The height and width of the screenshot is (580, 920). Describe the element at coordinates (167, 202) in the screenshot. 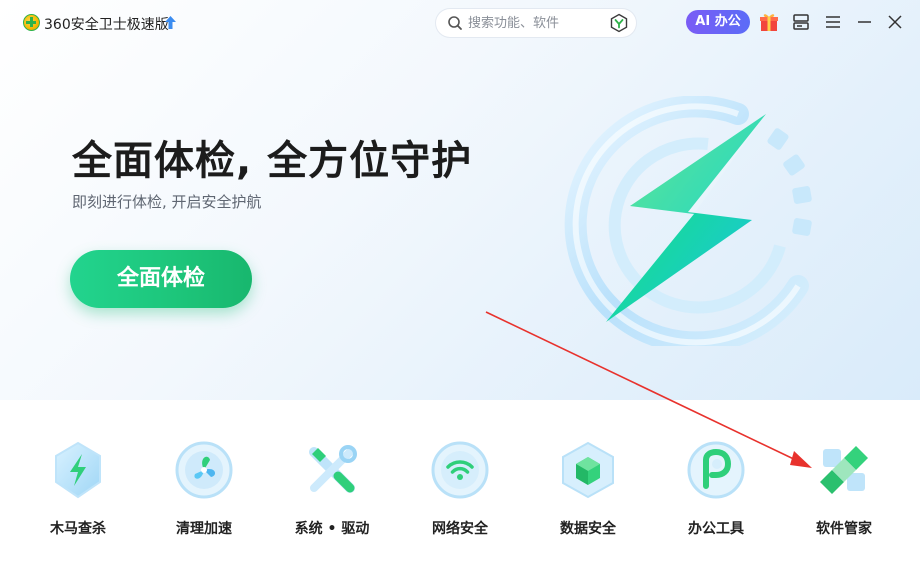

I see `hero-subline: 即刻进行体检, 开启安全护航` at that location.